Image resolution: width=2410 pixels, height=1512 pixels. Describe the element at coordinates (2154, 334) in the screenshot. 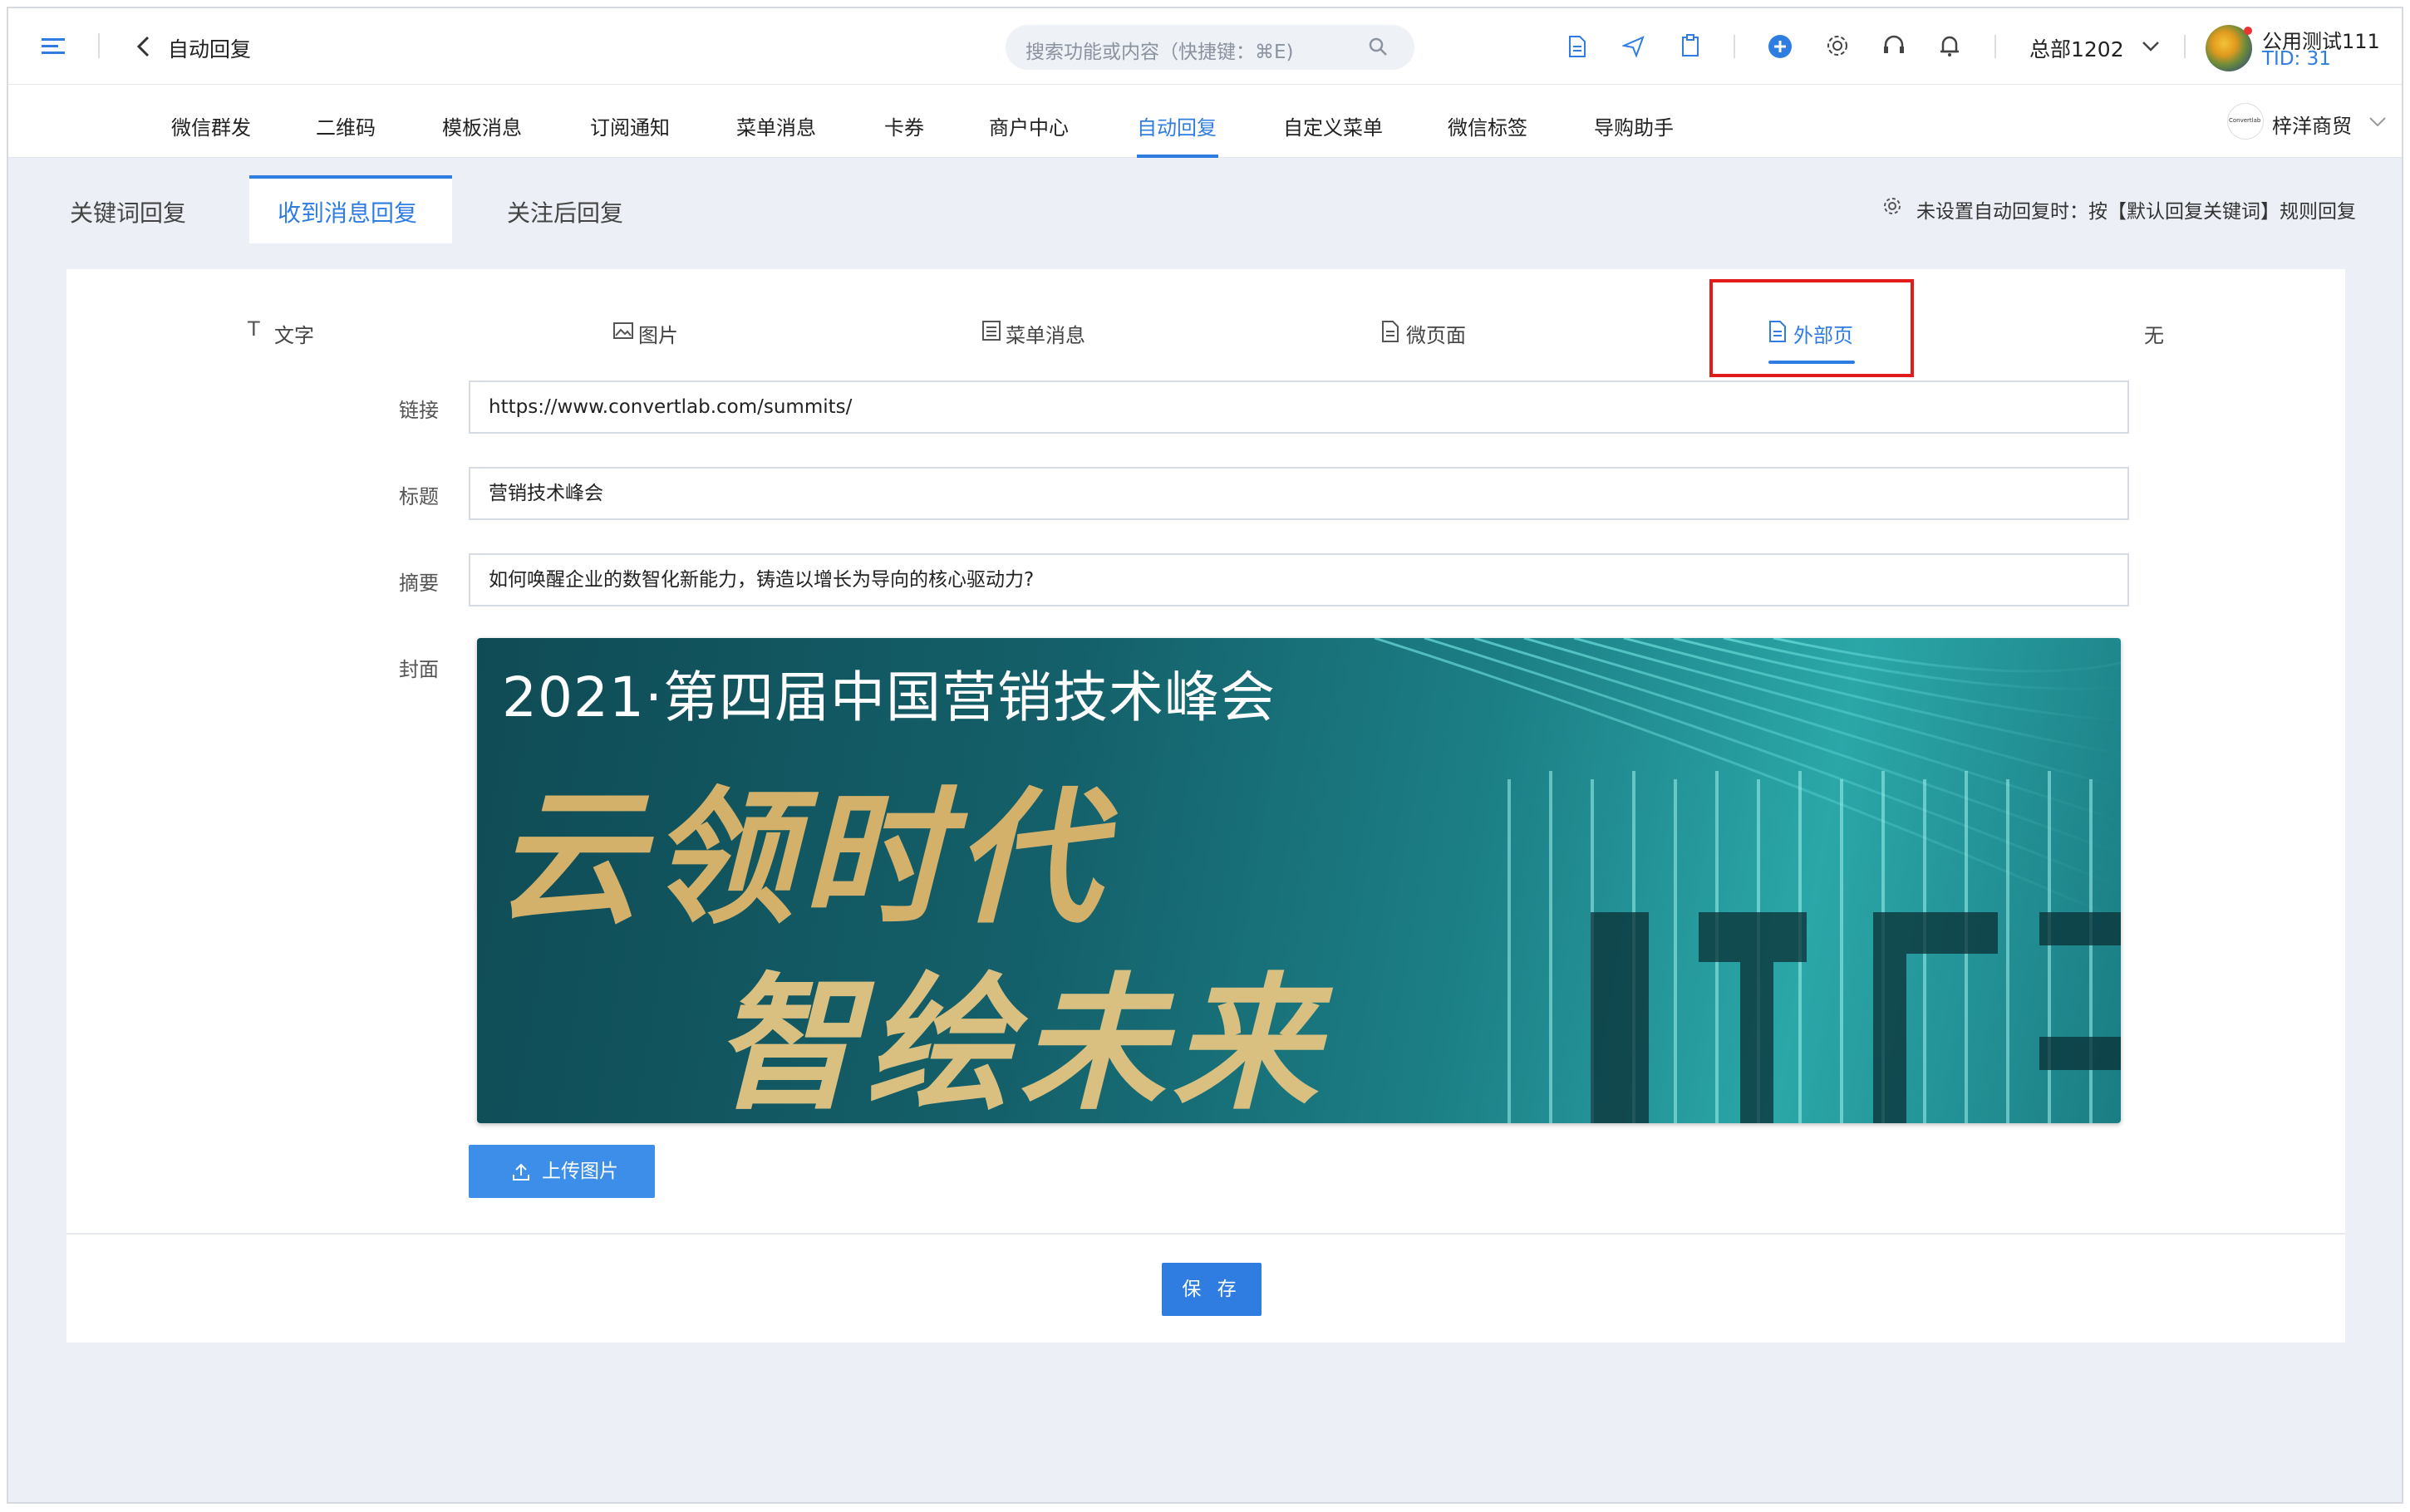

I see `reply-type-none: 无` at that location.